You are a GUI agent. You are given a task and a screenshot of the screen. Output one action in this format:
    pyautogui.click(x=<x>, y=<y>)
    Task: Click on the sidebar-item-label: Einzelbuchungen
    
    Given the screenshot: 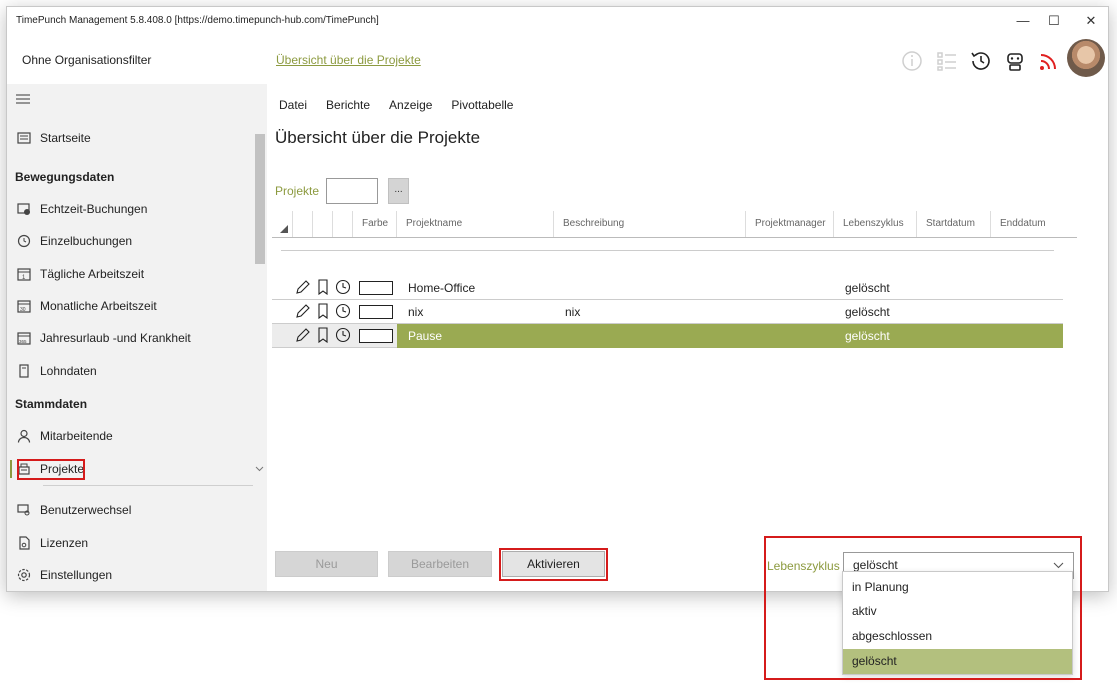 What is the action you would take?
    pyautogui.click(x=86, y=241)
    